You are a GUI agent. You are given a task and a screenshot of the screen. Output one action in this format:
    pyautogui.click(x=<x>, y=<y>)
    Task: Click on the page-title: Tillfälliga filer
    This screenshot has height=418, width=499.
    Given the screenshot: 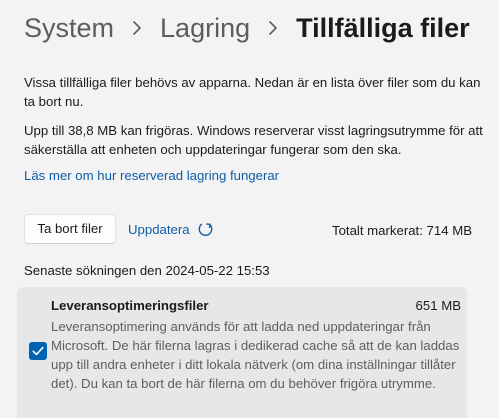 What is the action you would take?
    pyautogui.click(x=383, y=28)
    